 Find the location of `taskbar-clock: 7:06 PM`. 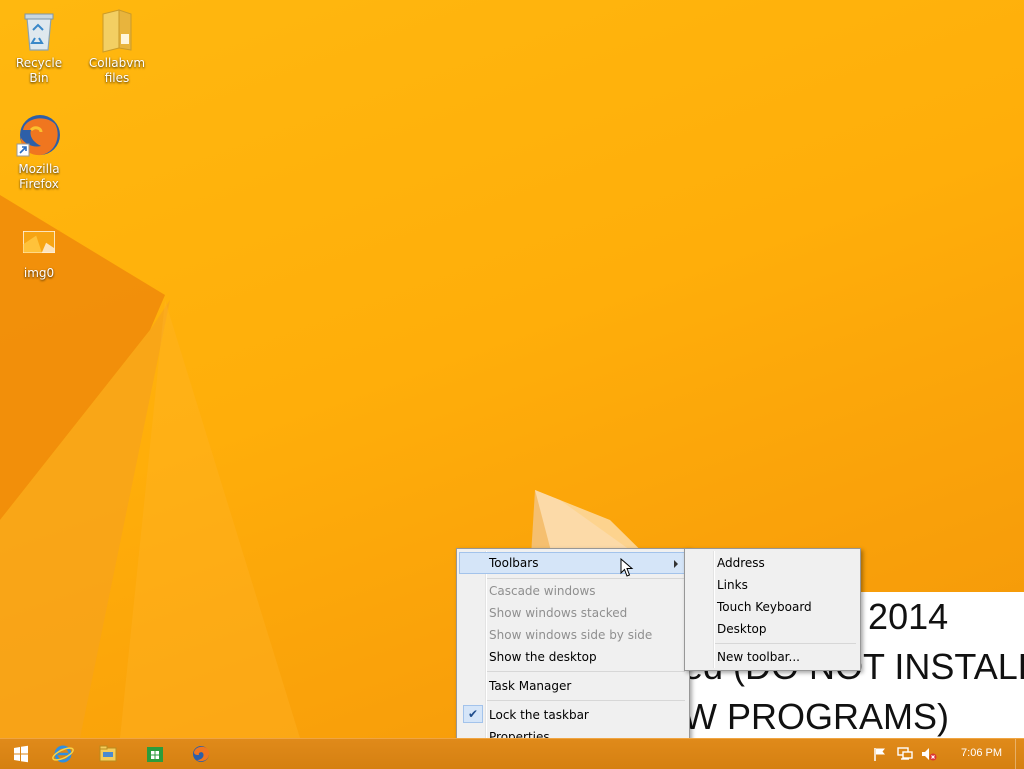

taskbar-clock: 7:06 PM is located at coordinates (981, 753).